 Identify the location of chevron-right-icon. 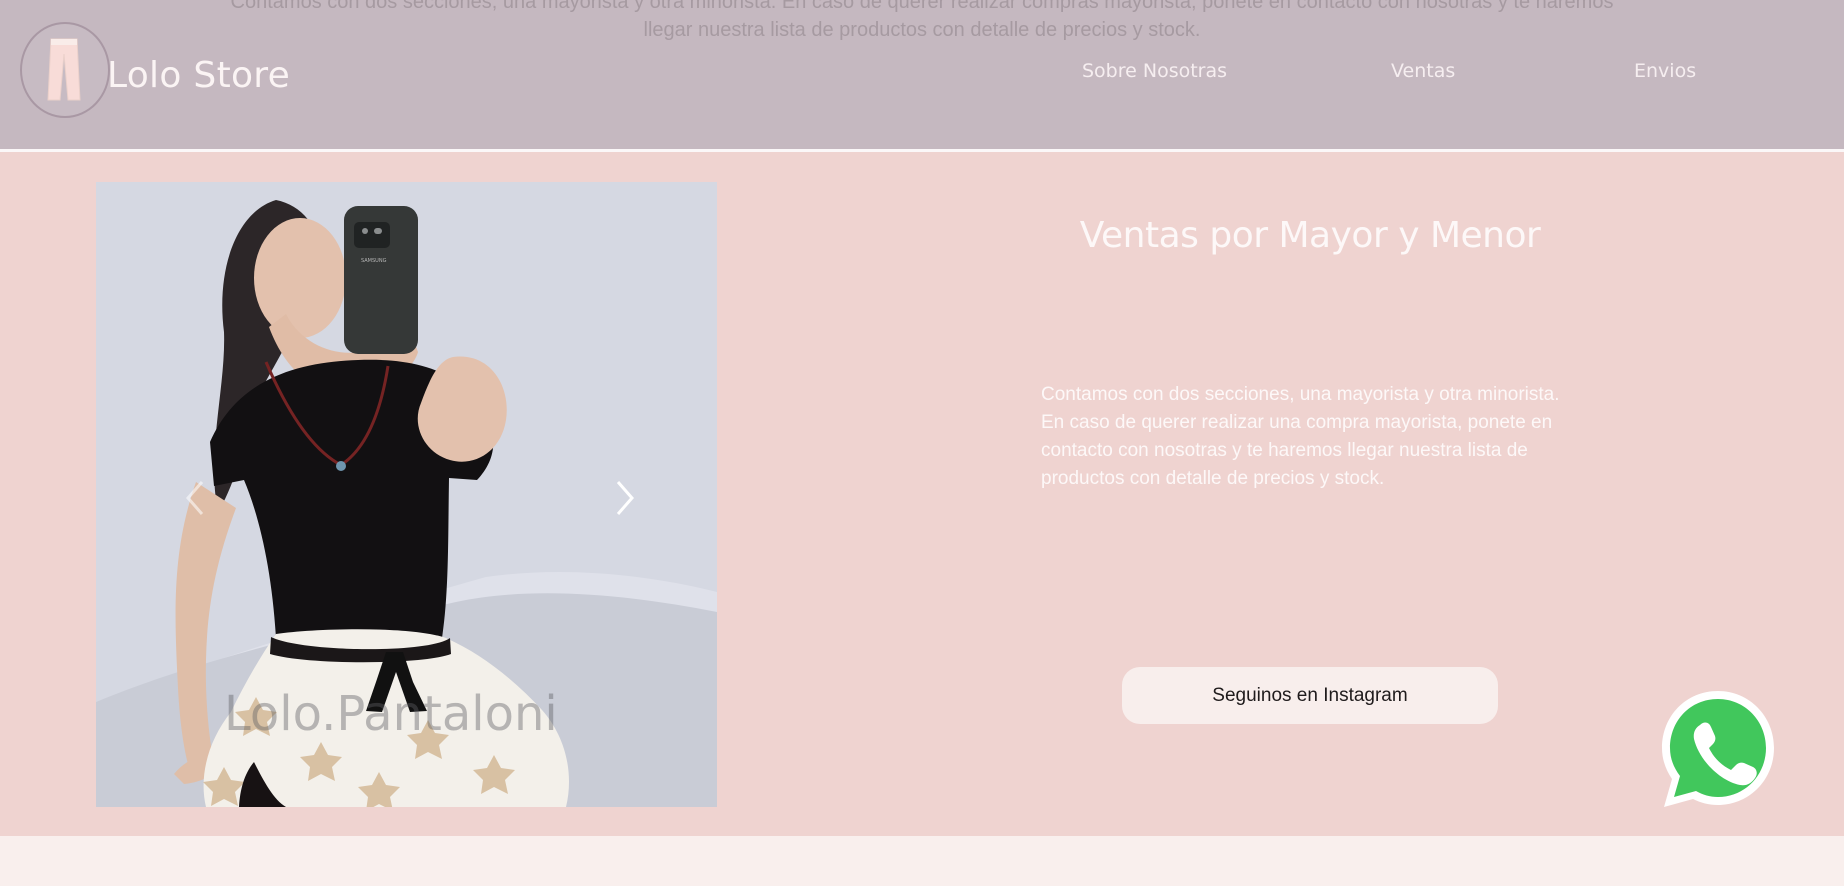
(625, 498).